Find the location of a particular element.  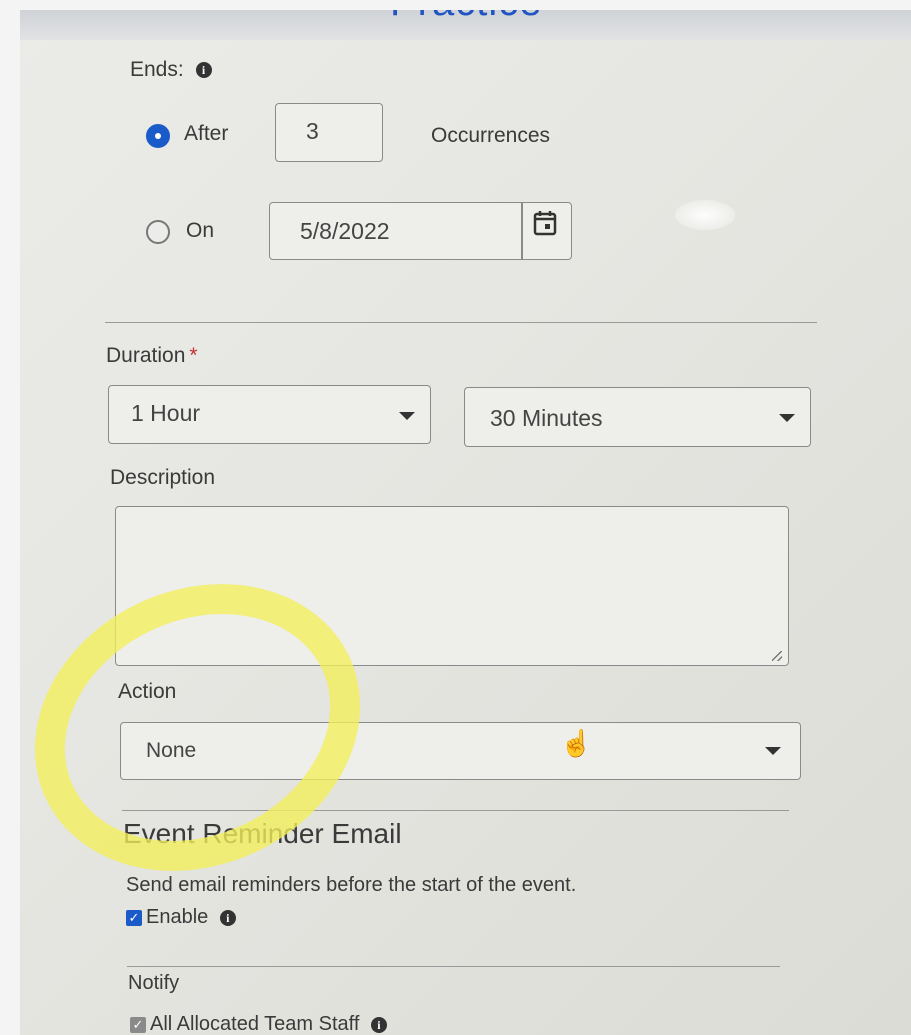

staff-checkbox: ✓ is located at coordinates (138, 1024).